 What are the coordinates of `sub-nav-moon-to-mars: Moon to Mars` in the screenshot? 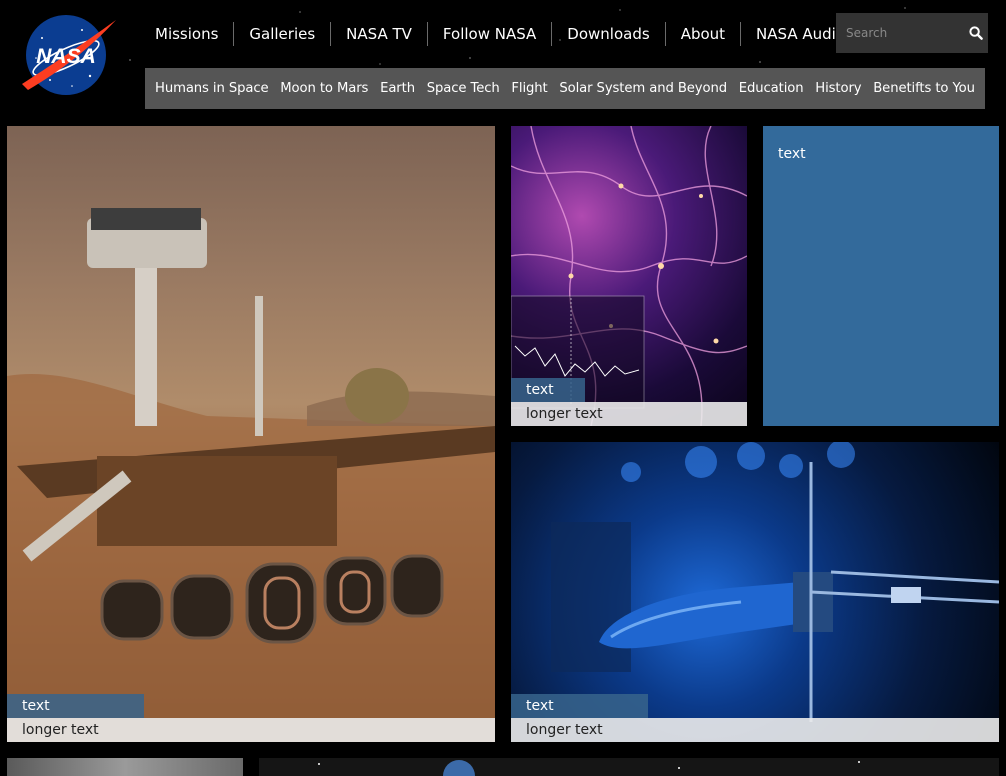 It's located at (324, 88).